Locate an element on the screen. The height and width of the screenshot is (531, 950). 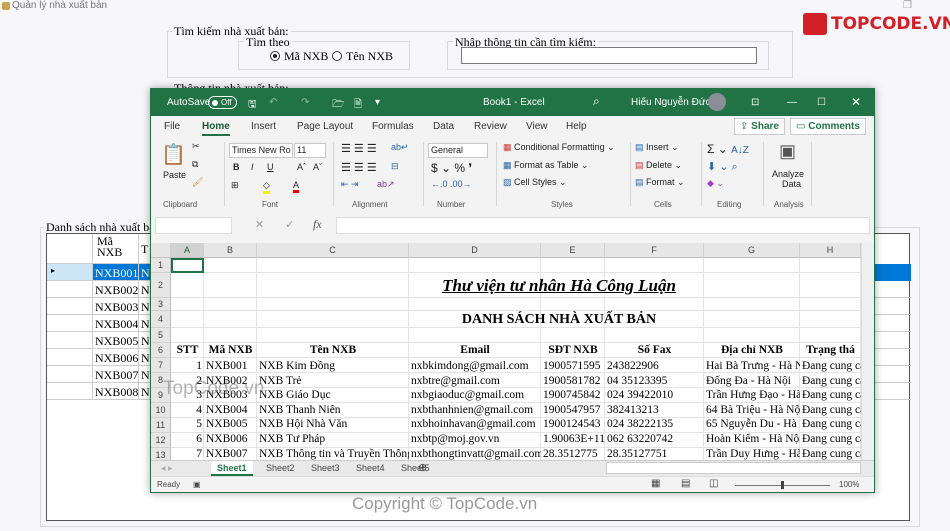
column-header-g: G is located at coordinates (752, 250).